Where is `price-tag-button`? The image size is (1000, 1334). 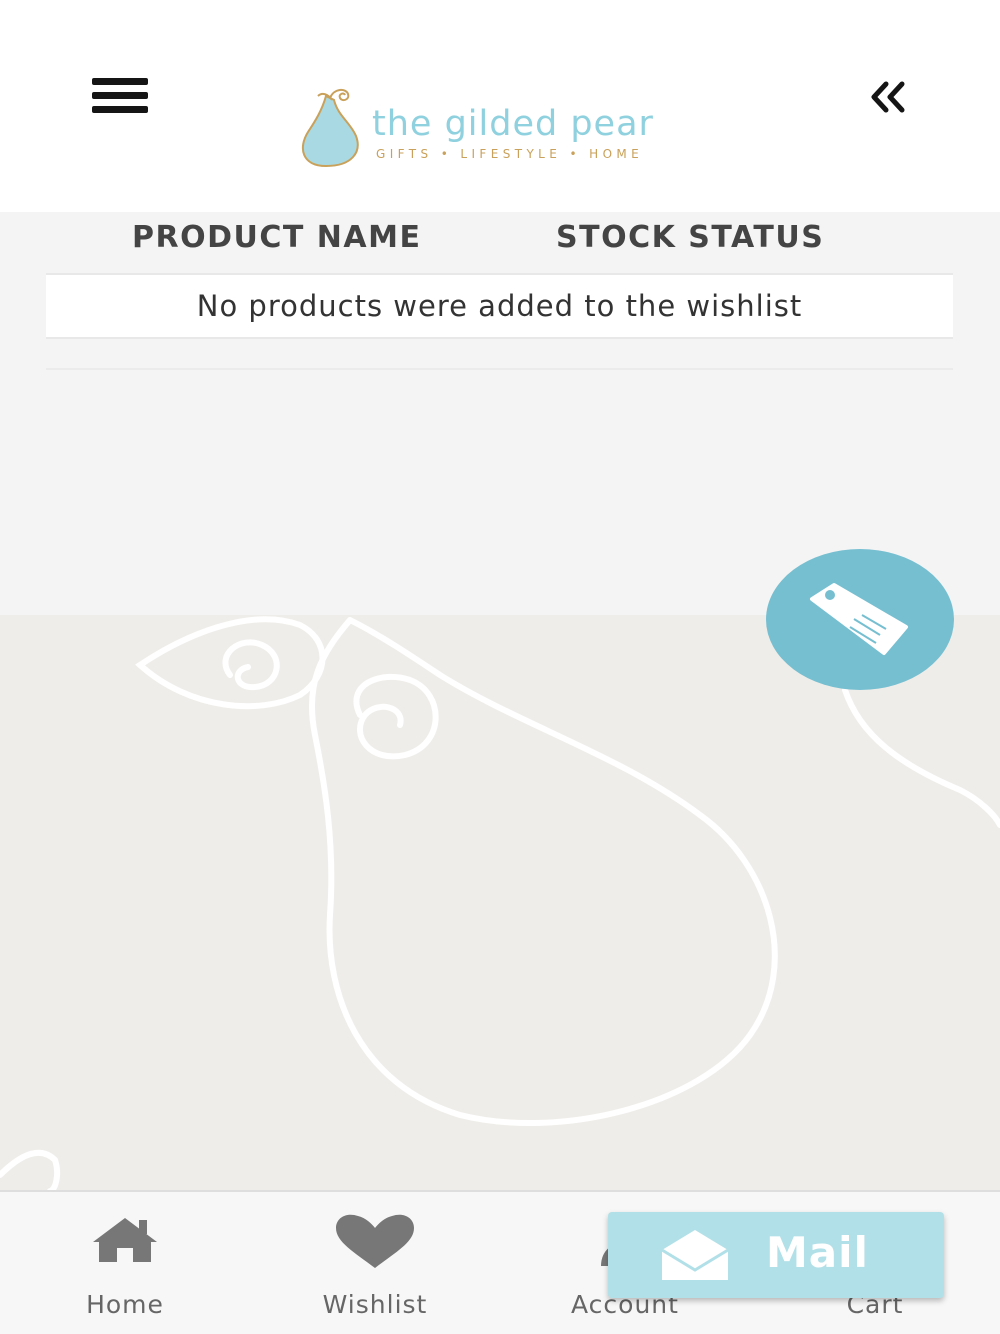 price-tag-button is located at coordinates (860, 619).